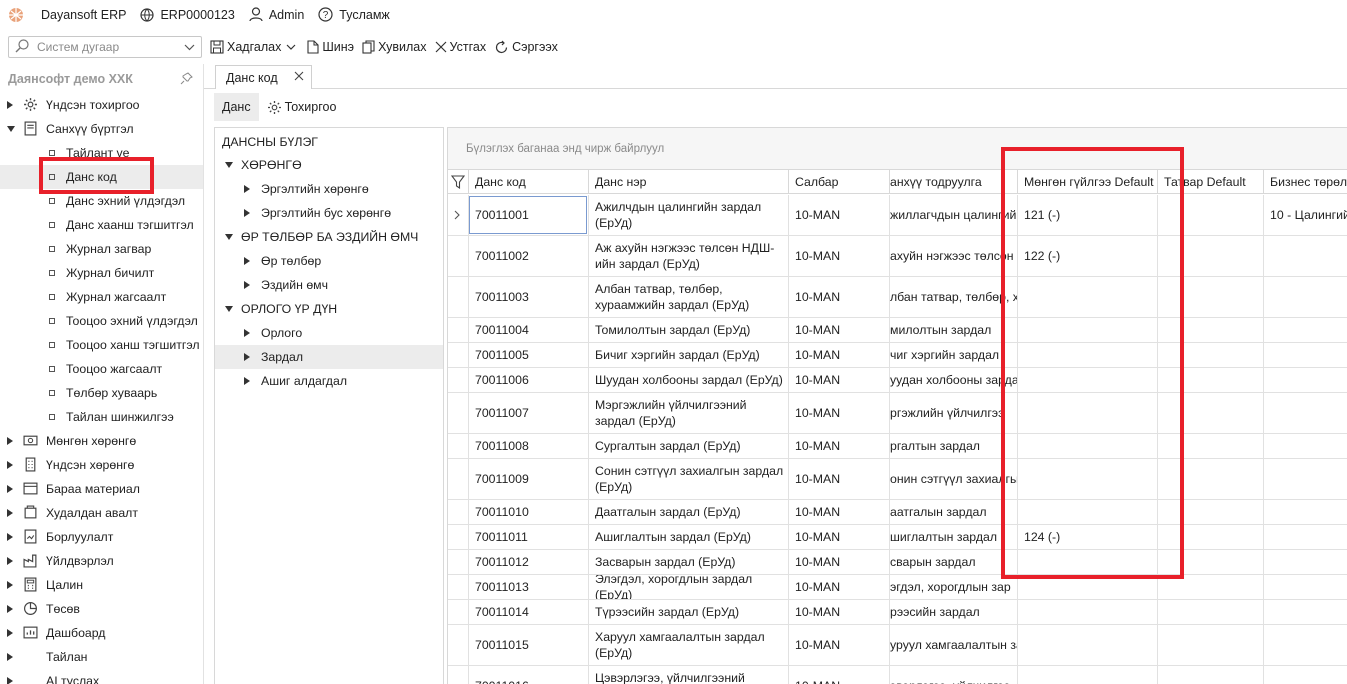 The width and height of the screenshot is (1347, 684). Describe the element at coordinates (460, 47) in the screenshot. I see `delete-button: Устгах` at that location.